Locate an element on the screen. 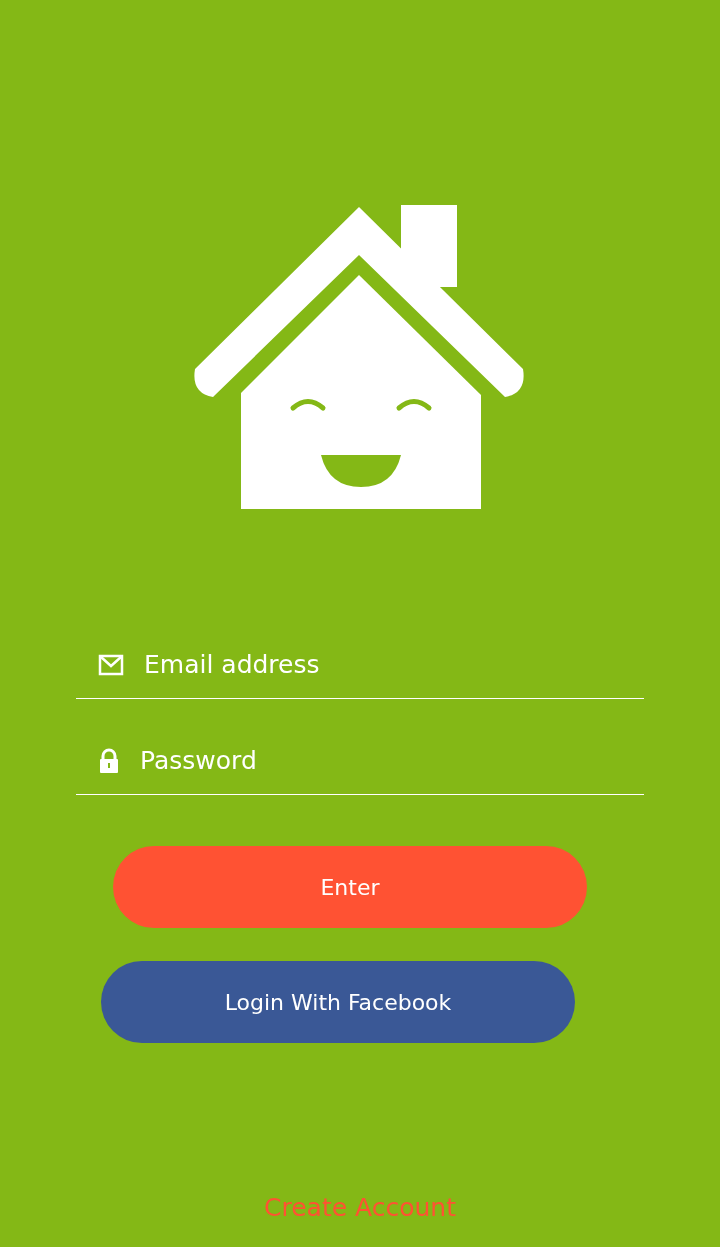 The width and height of the screenshot is (720, 1247). lock-icon is located at coordinates (109, 760).